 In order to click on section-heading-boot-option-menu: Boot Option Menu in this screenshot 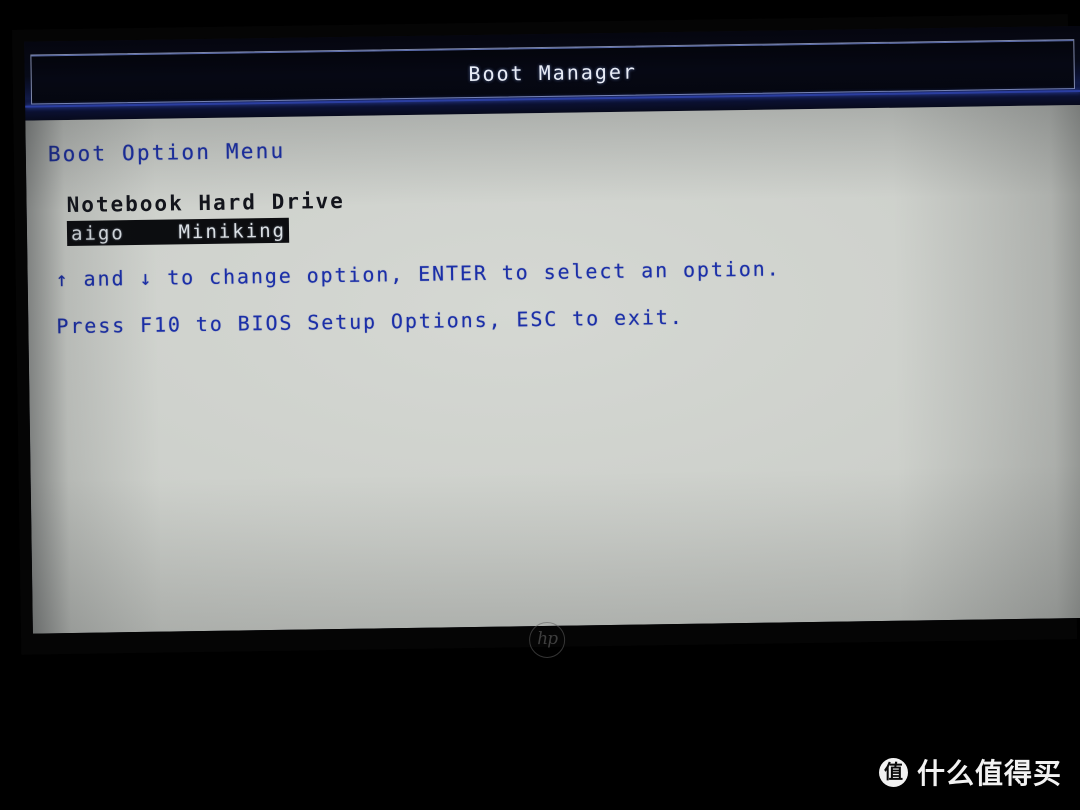, I will do `click(166, 152)`.